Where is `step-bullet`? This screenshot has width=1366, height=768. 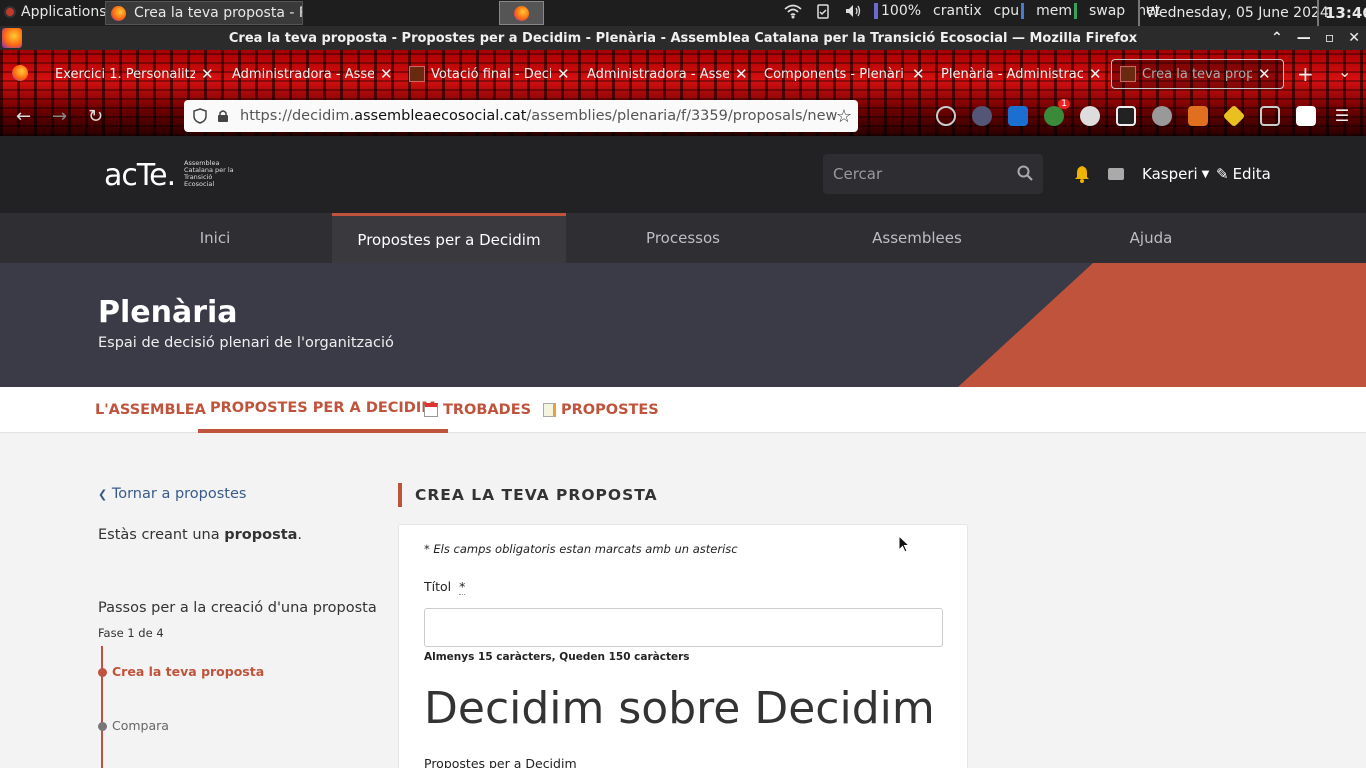
step-bullet is located at coordinates (102, 726).